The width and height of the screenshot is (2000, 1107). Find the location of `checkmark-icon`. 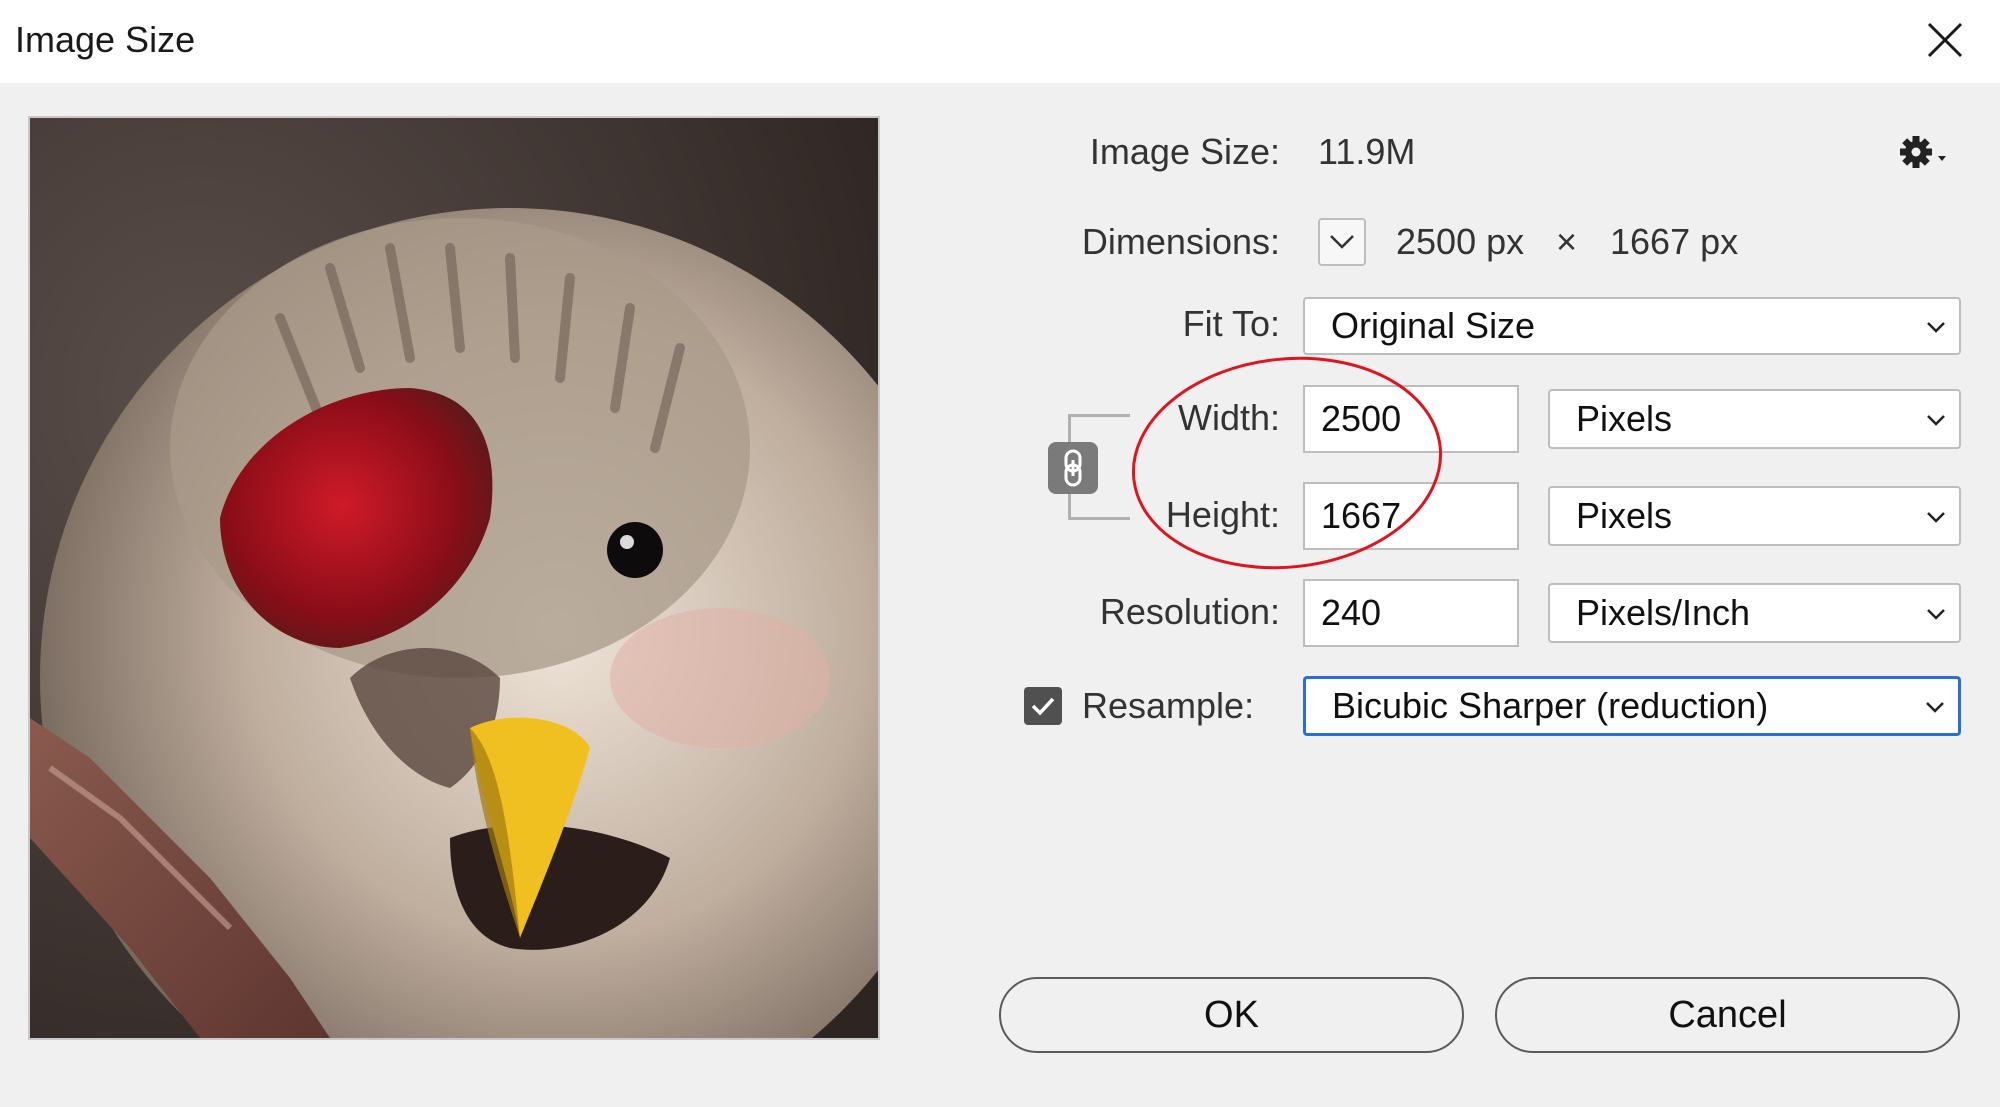

checkmark-icon is located at coordinates (1043, 706).